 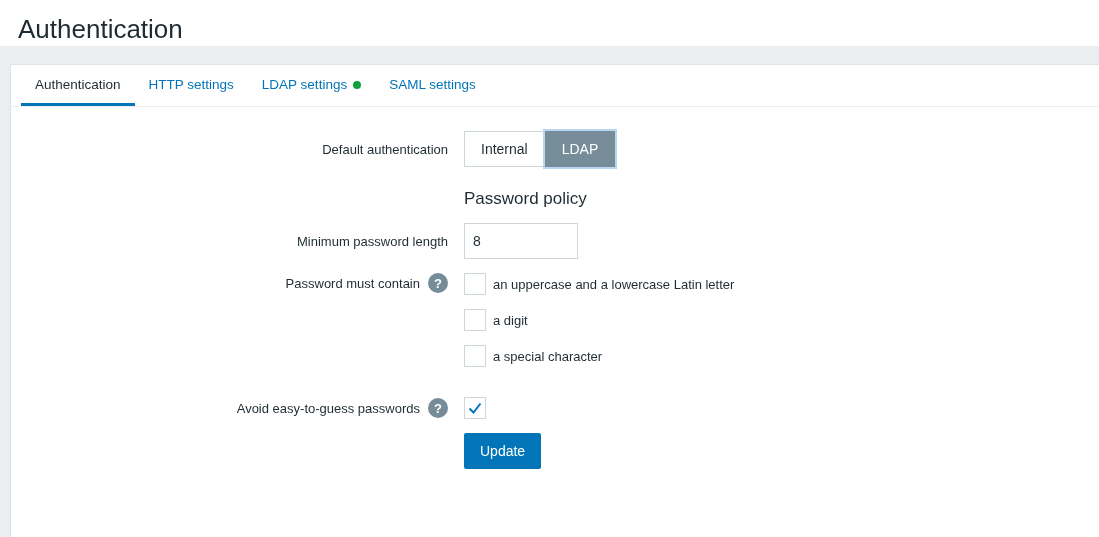 What do you see at coordinates (614, 284) in the screenshot?
I see `checkbox-label: an uppercase and a lowercase Latin letter` at bounding box center [614, 284].